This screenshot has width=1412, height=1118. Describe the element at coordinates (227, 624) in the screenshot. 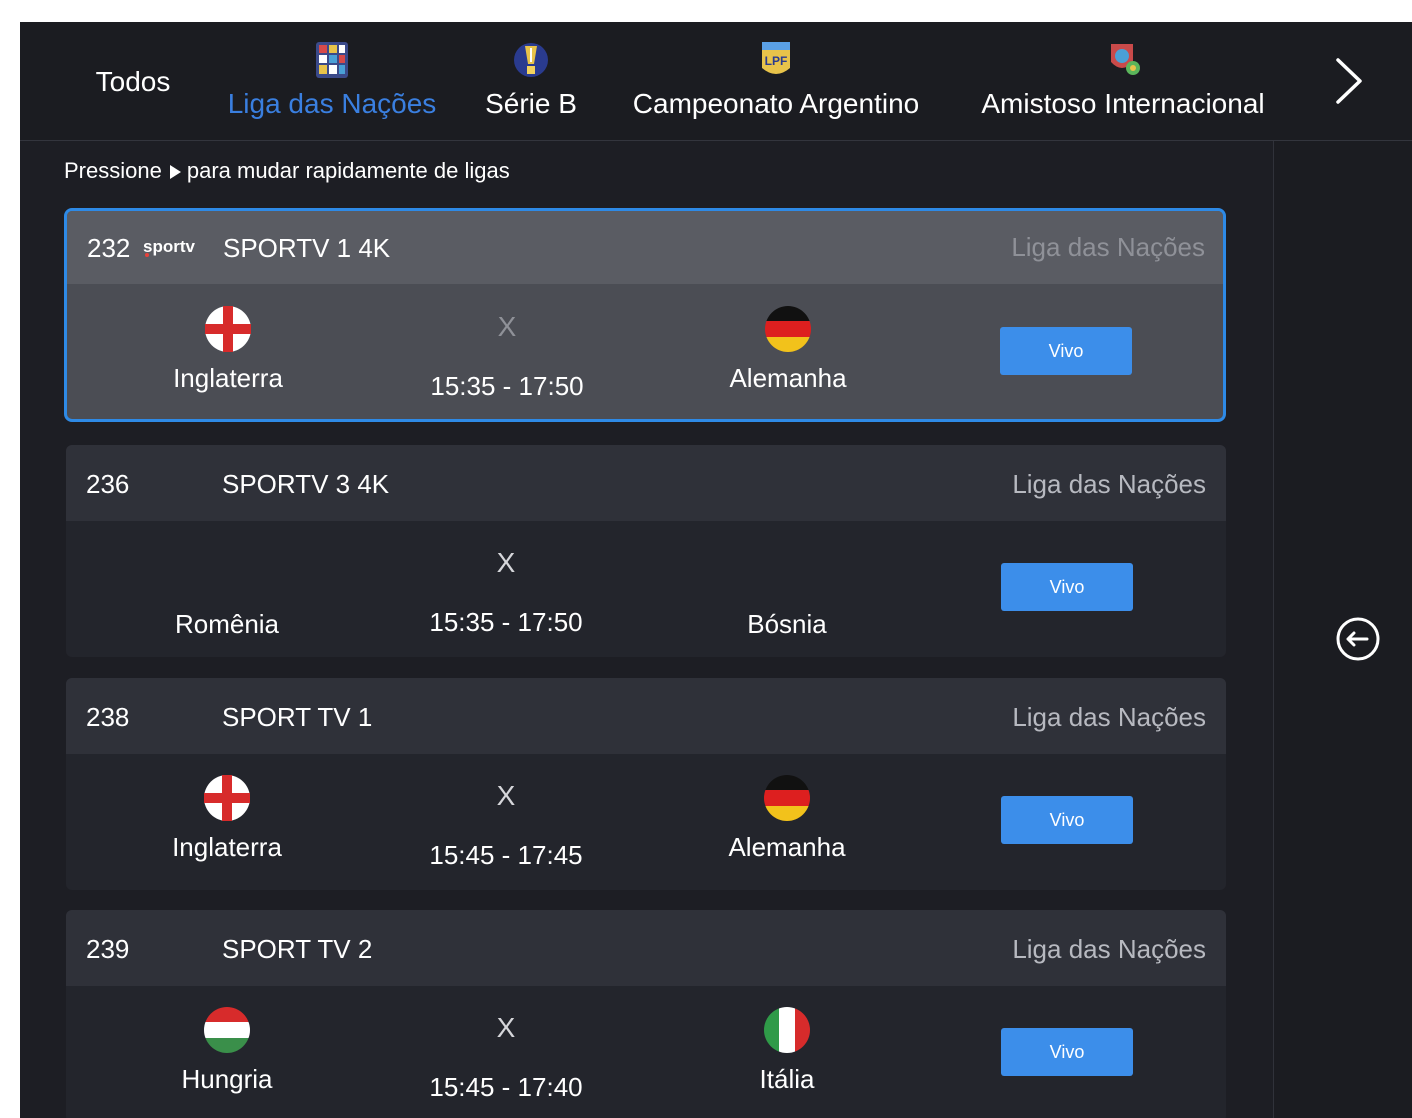

I see `team-name: Romênia` at that location.